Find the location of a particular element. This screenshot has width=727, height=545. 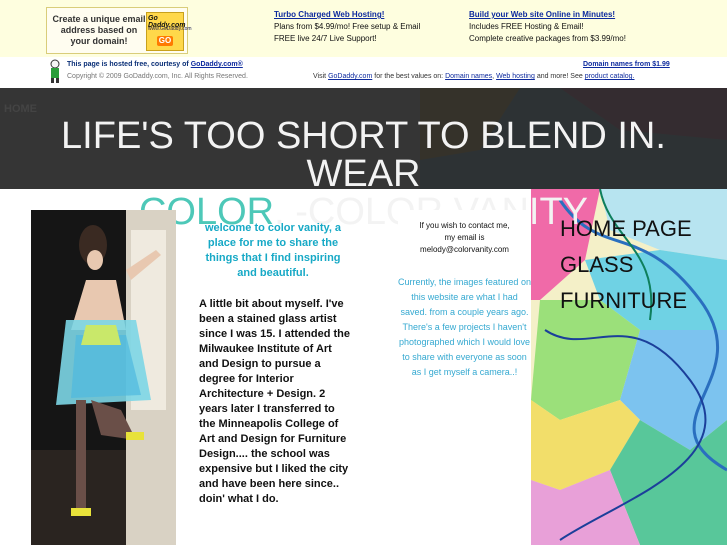

website-builder-line1: Includes FREE Hosting & Email! is located at coordinates (526, 26).